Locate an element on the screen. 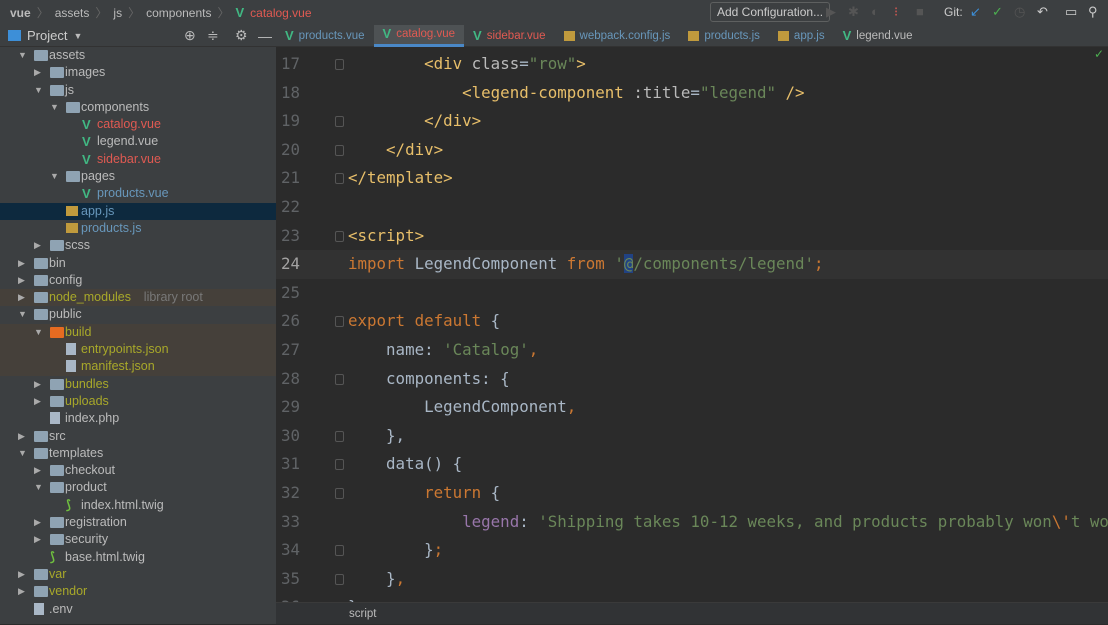 The width and height of the screenshot is (1108, 625). code-line: 35 }, is located at coordinates (692, 579).